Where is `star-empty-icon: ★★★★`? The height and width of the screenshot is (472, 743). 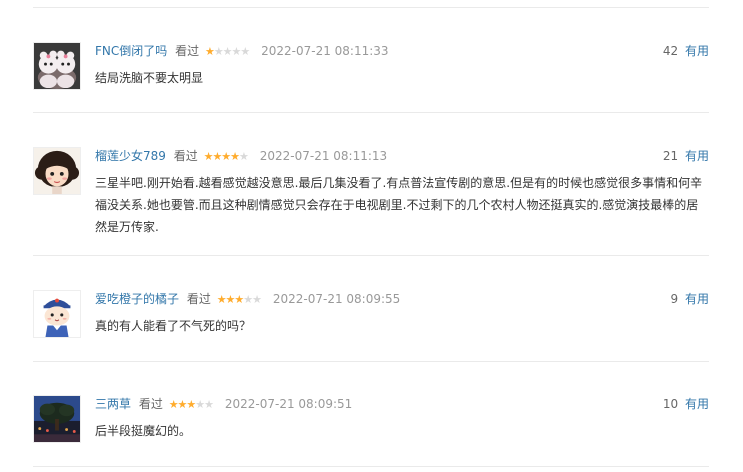
star-empty-icon: ★★★★ is located at coordinates (231, 51).